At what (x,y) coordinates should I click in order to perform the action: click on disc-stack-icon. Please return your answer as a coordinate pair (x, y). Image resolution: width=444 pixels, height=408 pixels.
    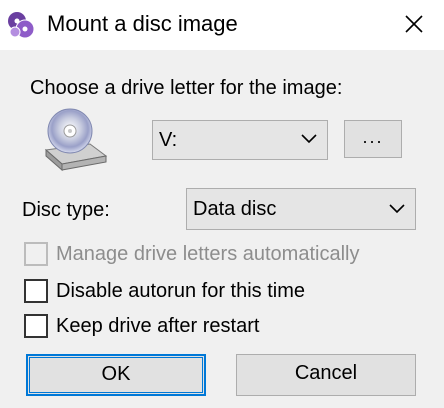
    Looking at the image, I should click on (21, 25).